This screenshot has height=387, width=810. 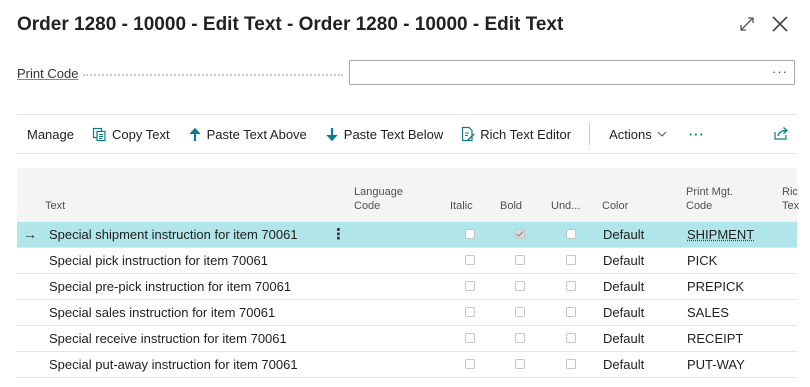 I want to click on manage-label: Manage, so click(x=50, y=134).